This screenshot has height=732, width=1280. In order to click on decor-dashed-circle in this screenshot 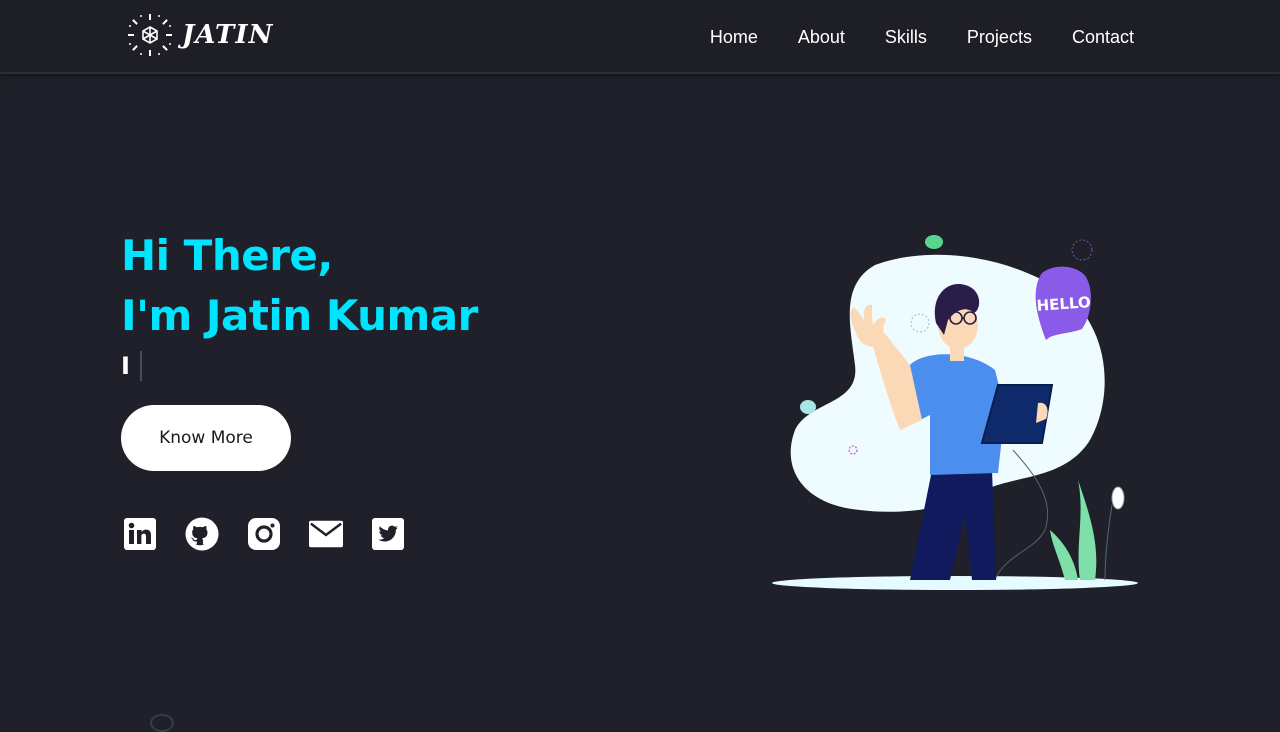, I will do `click(1082, 250)`.